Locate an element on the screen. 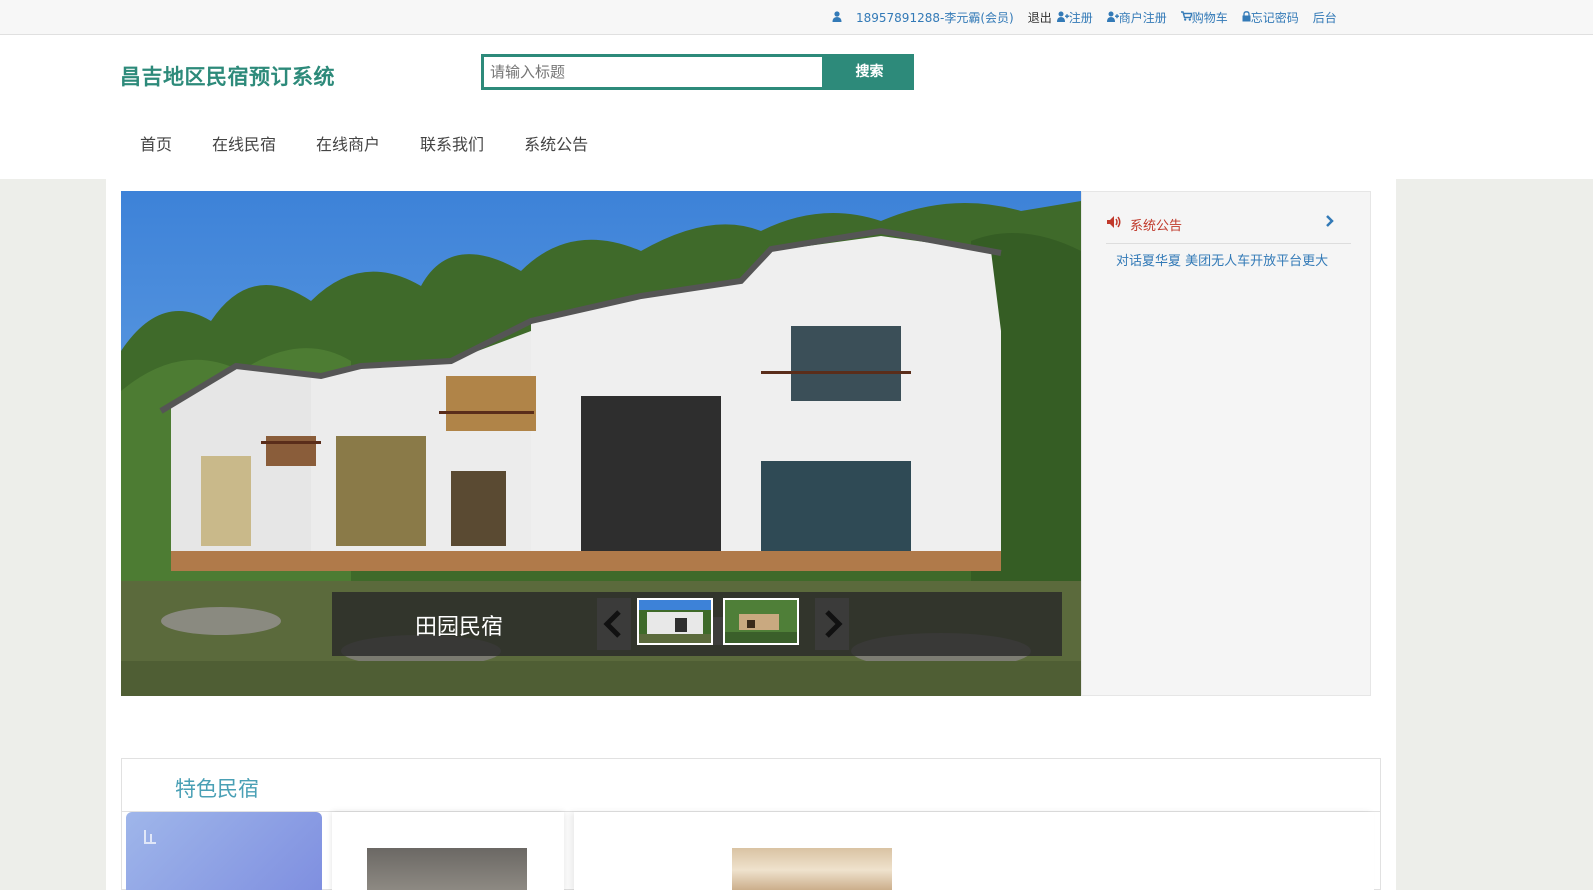 The height and width of the screenshot is (890, 1593). user-info-link: 18957891288-李元霸(会员) is located at coordinates (935, 17).